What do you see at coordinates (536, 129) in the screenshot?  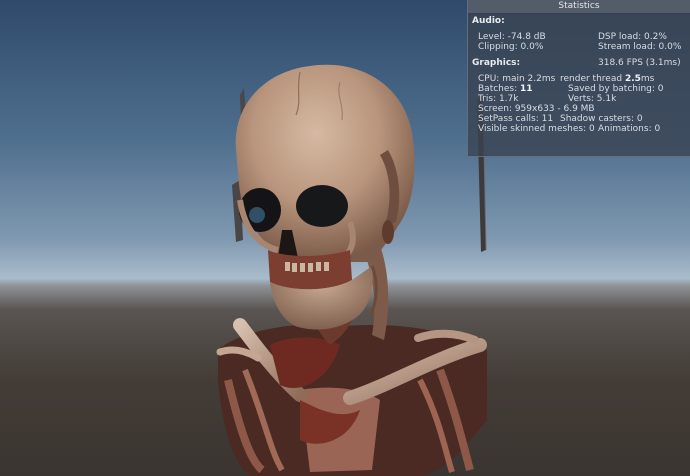 I see `graphics-visible-skinned: Visible skinned meshes: 0` at bounding box center [536, 129].